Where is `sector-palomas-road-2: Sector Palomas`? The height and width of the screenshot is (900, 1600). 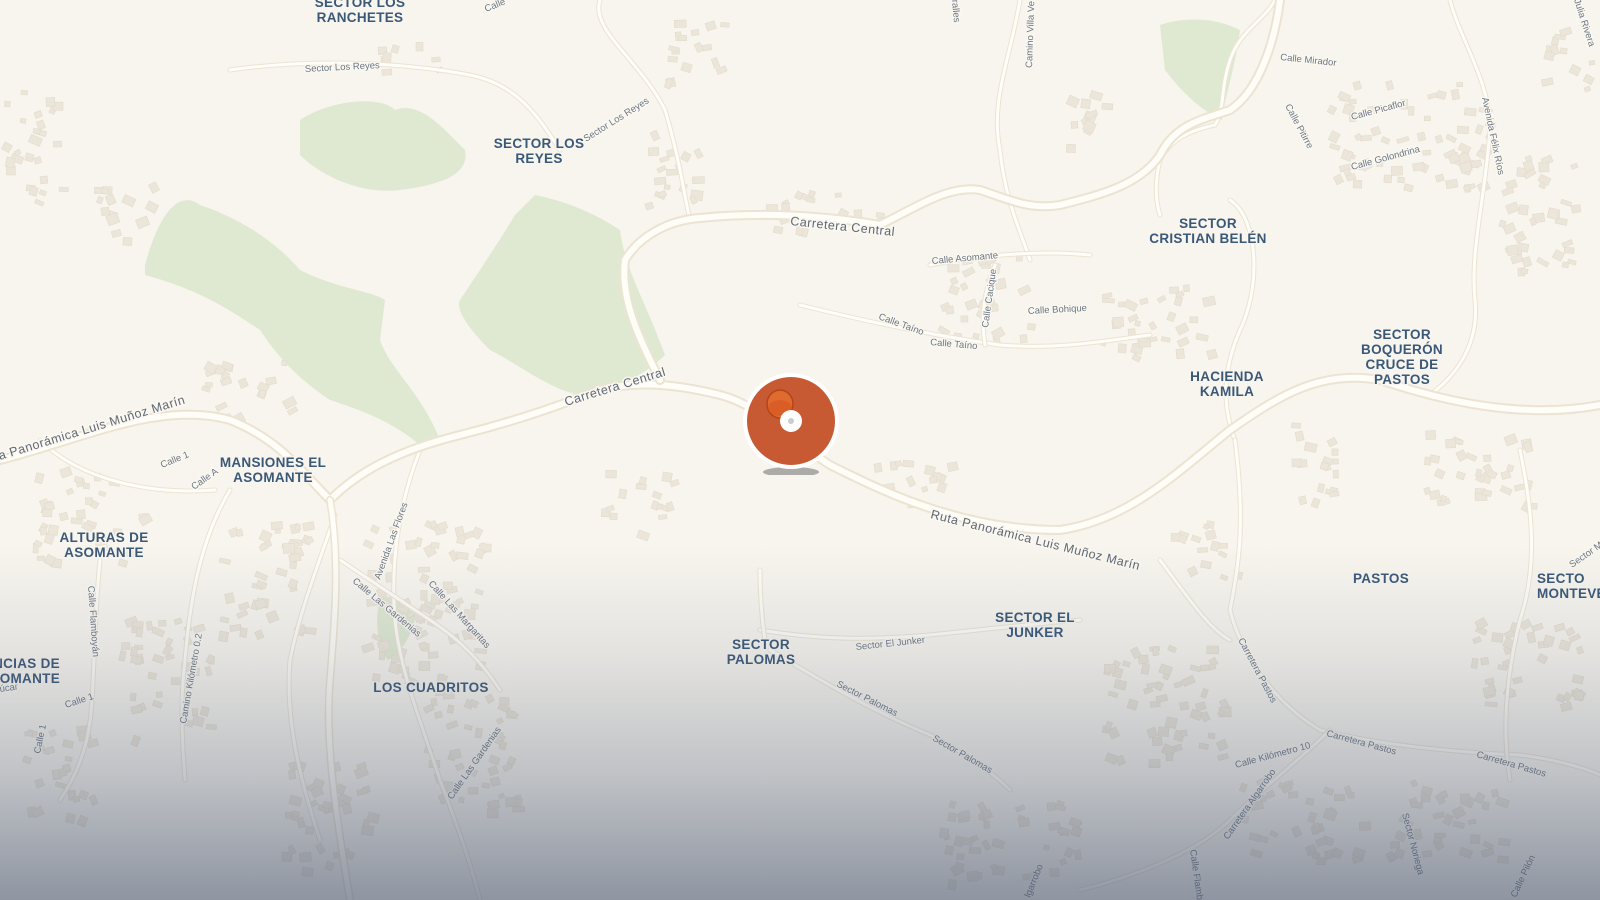 sector-palomas-road-2: Sector Palomas is located at coordinates (963, 754).